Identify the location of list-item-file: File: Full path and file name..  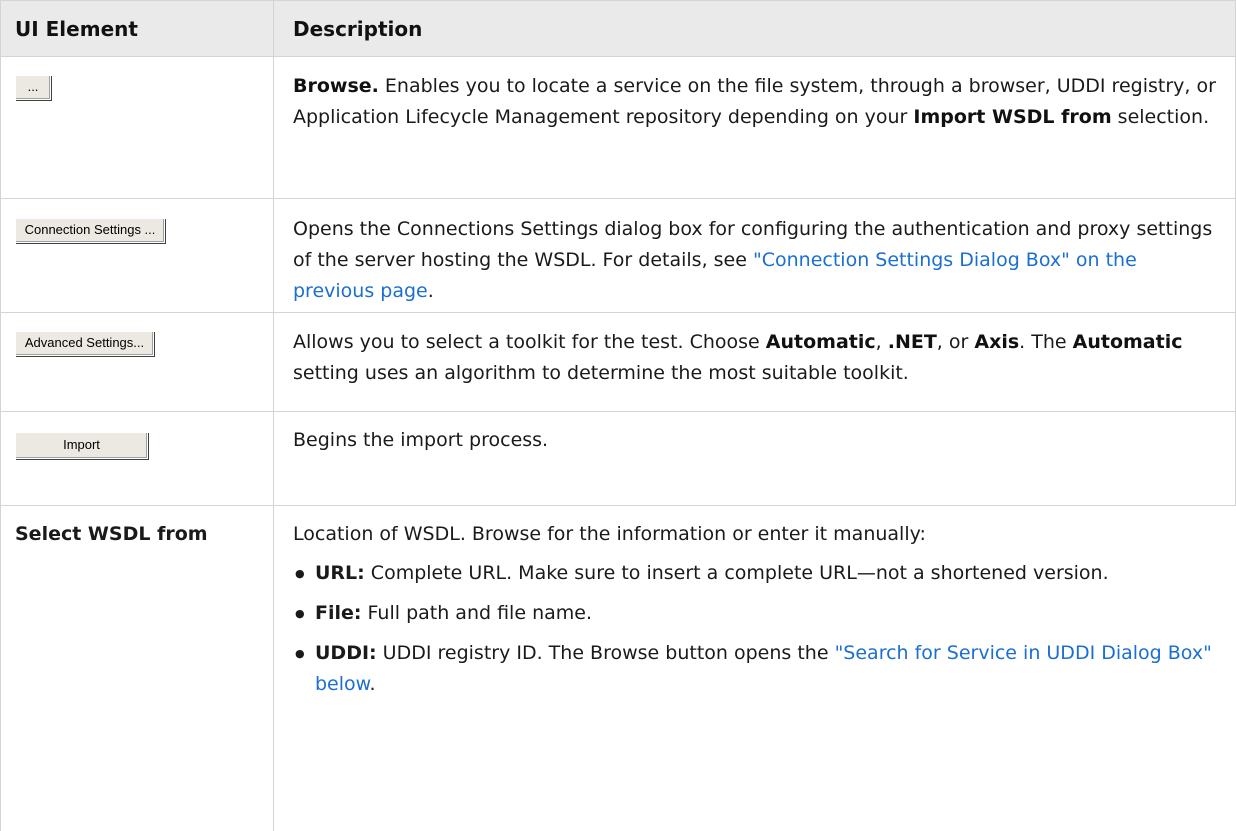
(758, 613).